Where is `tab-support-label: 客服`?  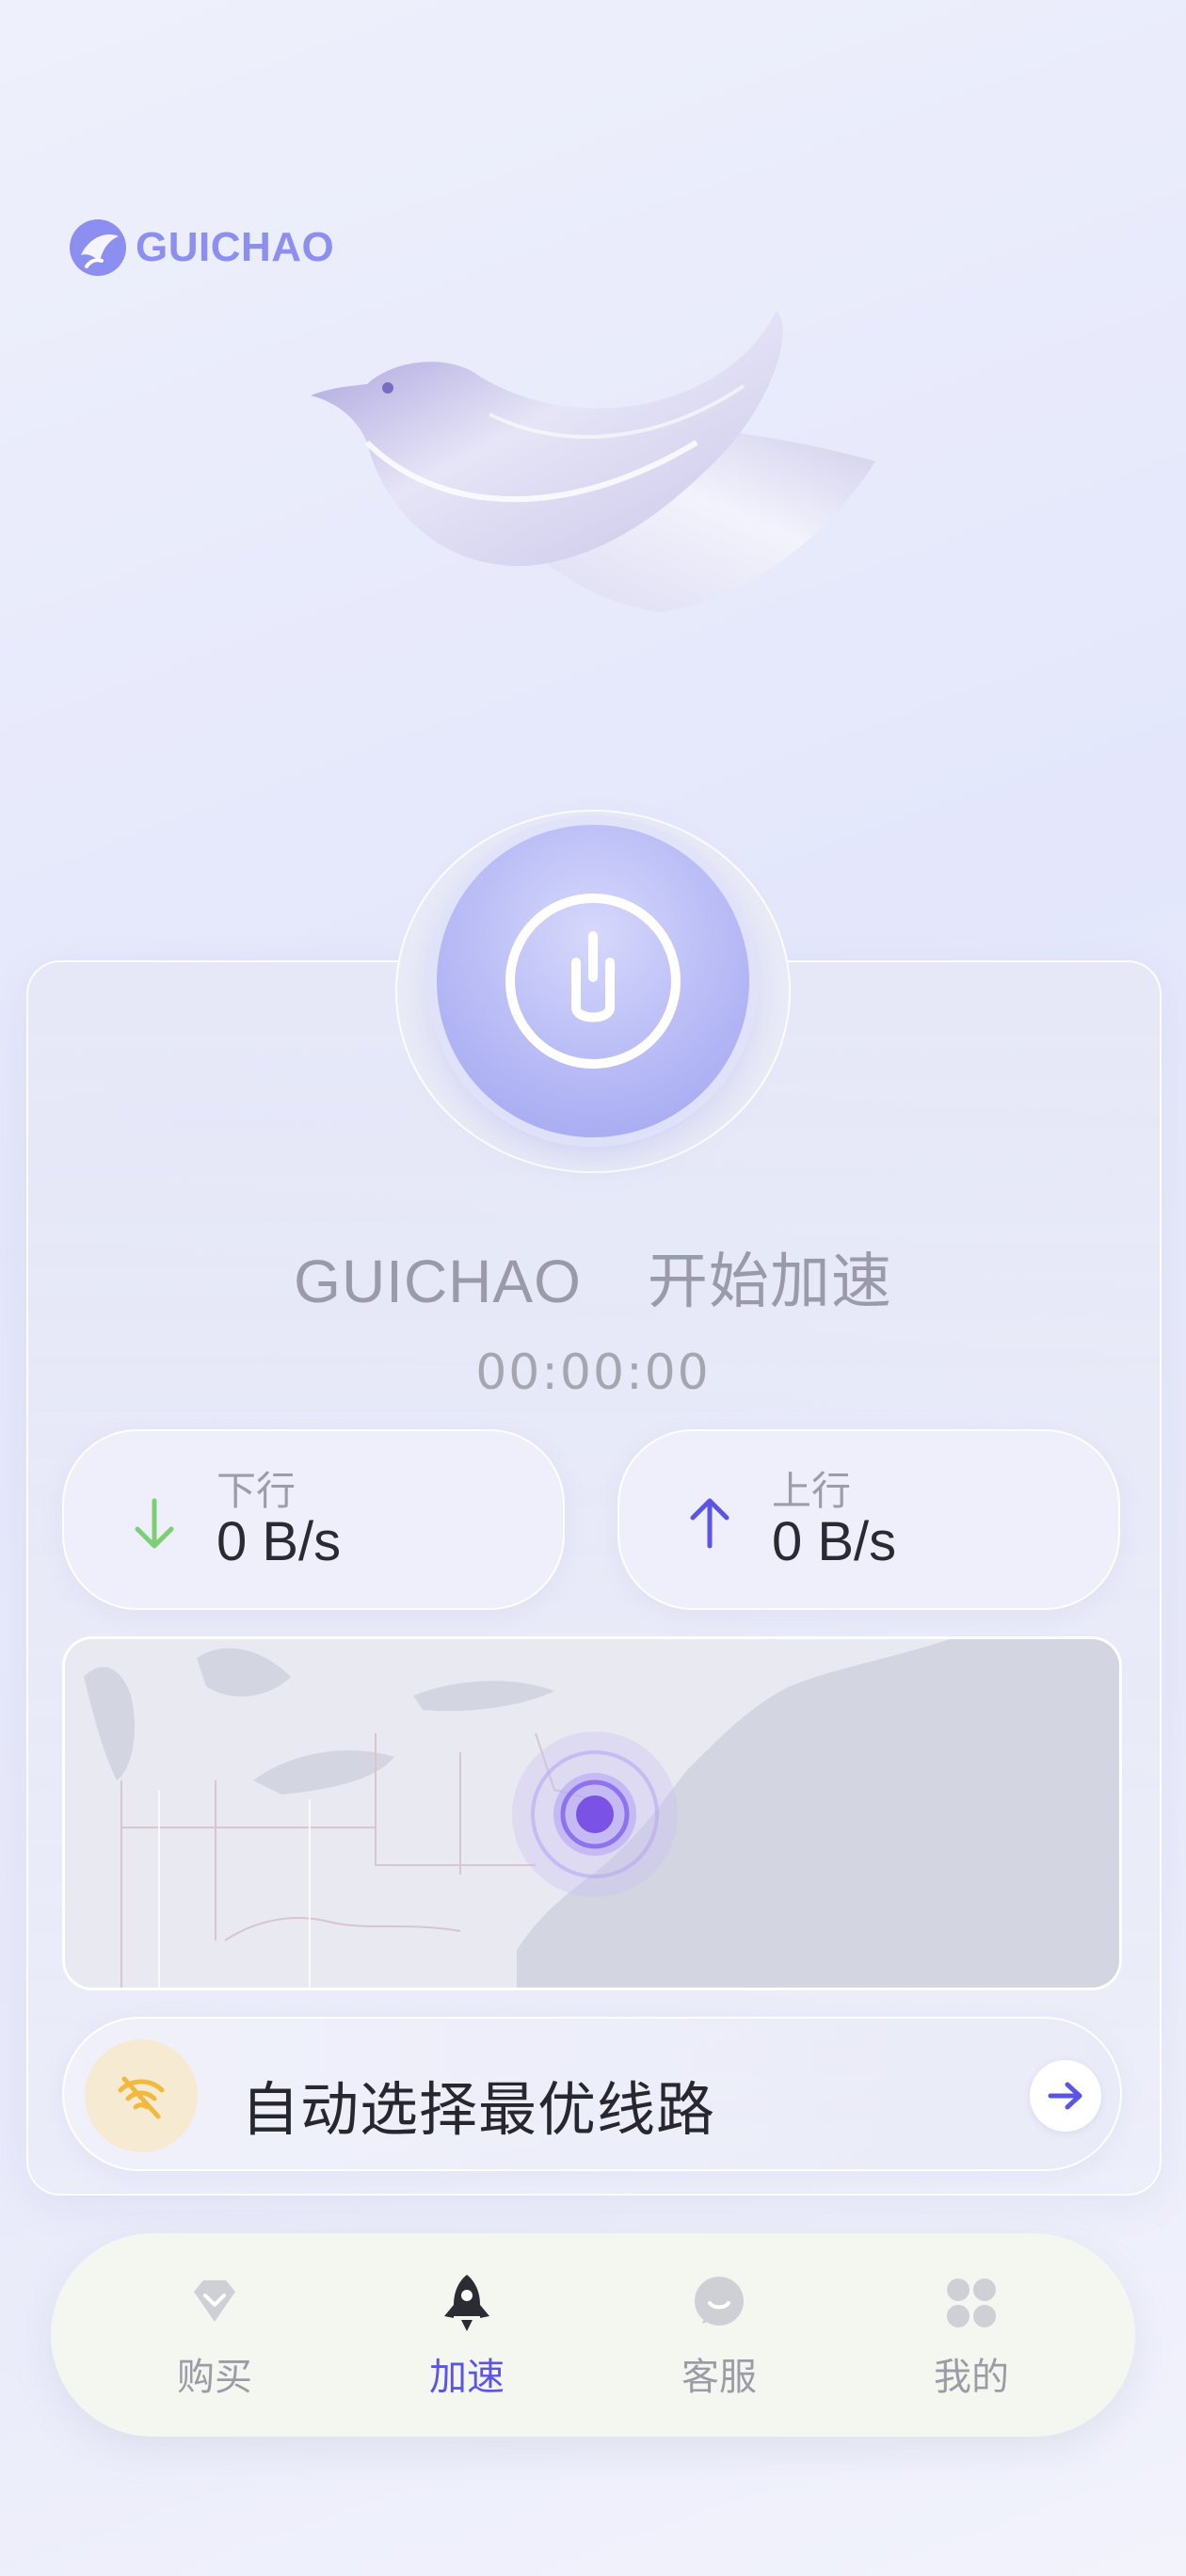 tab-support-label: 客服 is located at coordinates (719, 2377).